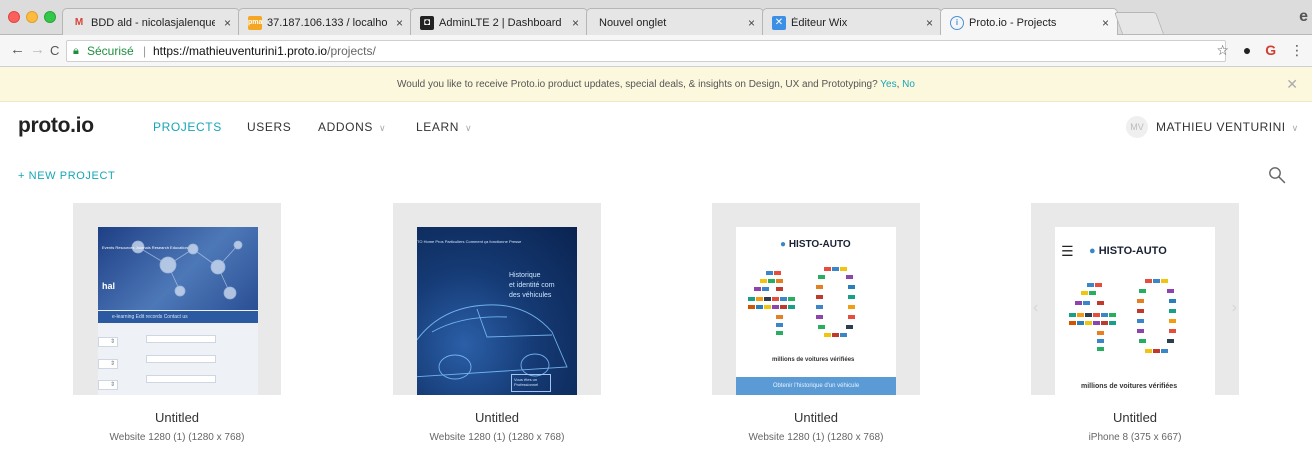 The height and width of the screenshot is (453, 1312). What do you see at coordinates (819, 244) in the screenshot?
I see `preview-brand-text: HISTO-AUTO` at bounding box center [819, 244].